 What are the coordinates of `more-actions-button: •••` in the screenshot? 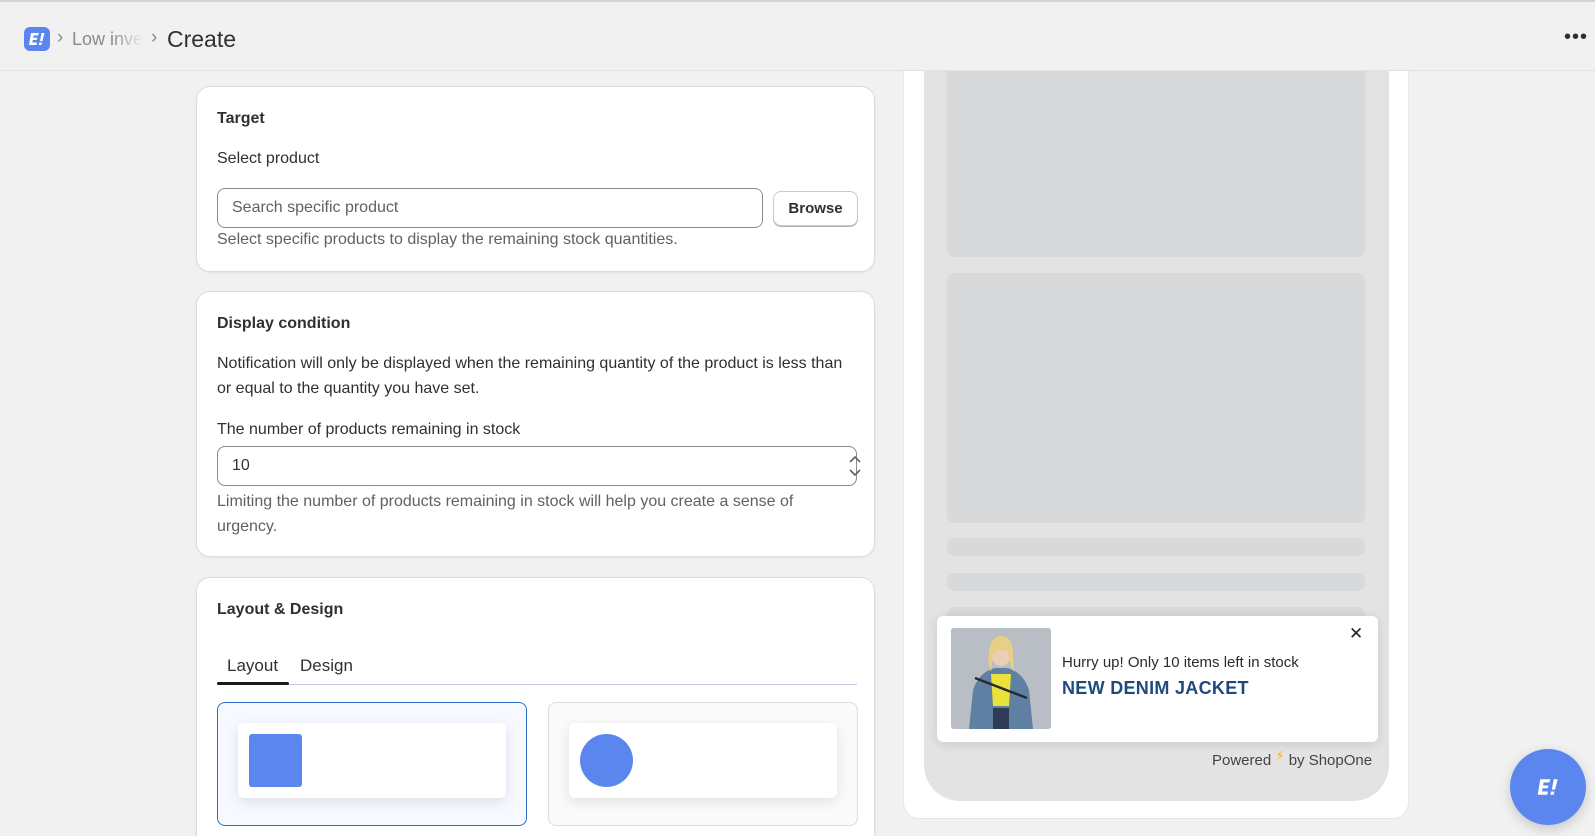 It's located at (1576, 37).